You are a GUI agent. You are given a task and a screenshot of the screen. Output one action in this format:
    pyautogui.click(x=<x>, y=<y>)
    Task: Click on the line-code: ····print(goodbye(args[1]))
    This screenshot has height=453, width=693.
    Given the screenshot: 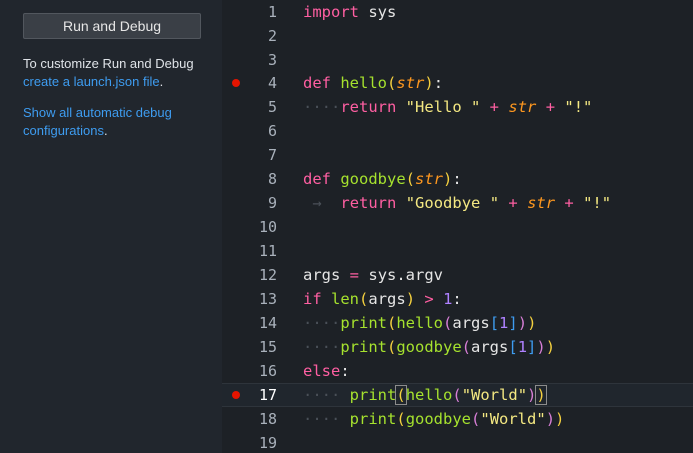 What is the action you would take?
    pyautogui.click(x=429, y=347)
    